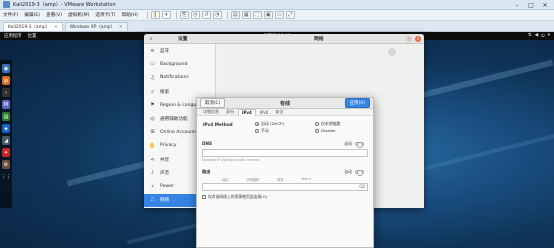  What do you see at coordinates (211, 112) in the screenshot?
I see `tab-details: 详细信息` at bounding box center [211, 112].